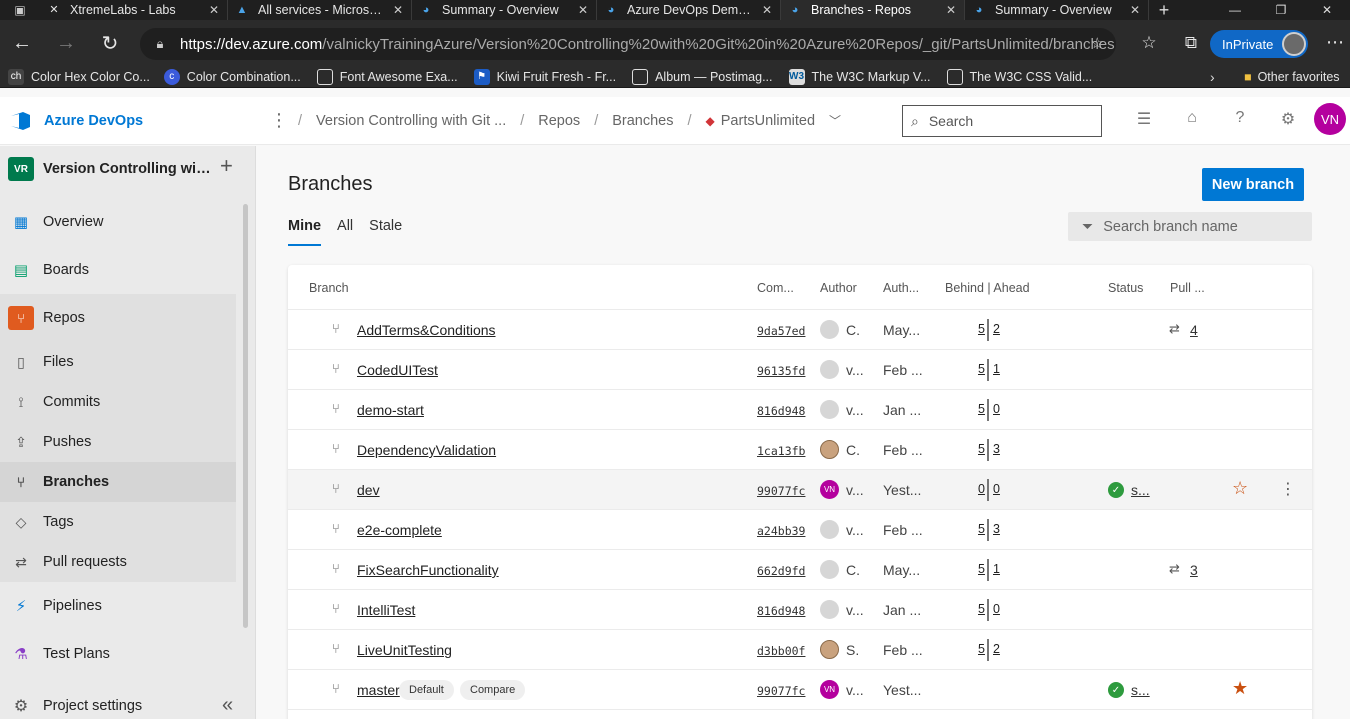 The image size is (1350, 719). I want to click on commit-link: 99077fc, so click(781, 691).